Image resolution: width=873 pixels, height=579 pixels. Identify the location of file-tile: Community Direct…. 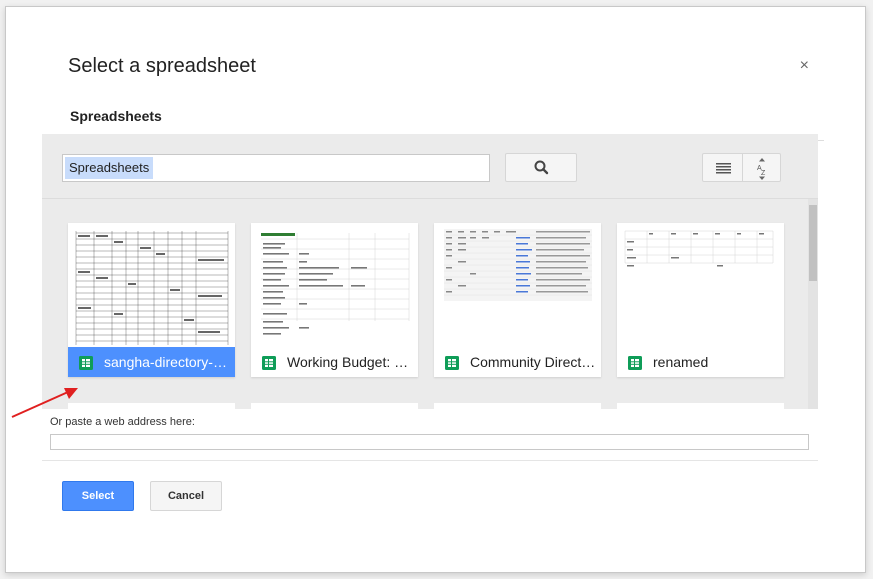
(517, 300).